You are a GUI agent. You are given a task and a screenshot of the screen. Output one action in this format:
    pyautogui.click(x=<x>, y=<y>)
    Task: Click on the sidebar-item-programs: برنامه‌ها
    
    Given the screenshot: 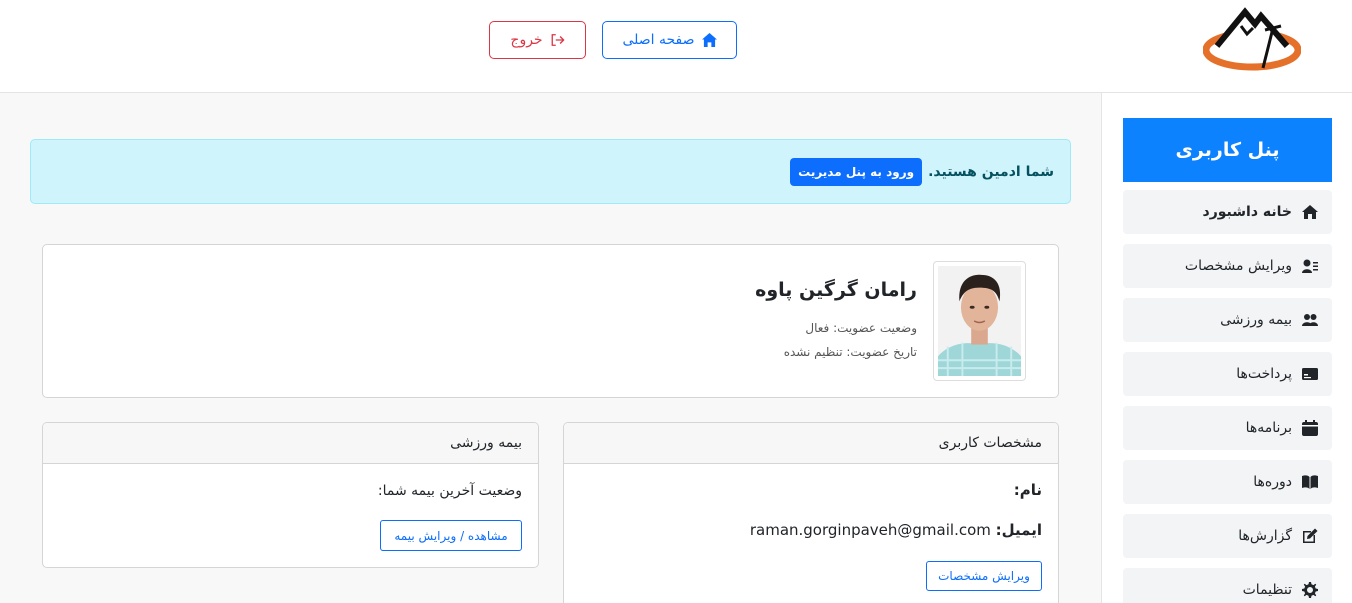 What is the action you would take?
    pyautogui.click(x=1227, y=428)
    